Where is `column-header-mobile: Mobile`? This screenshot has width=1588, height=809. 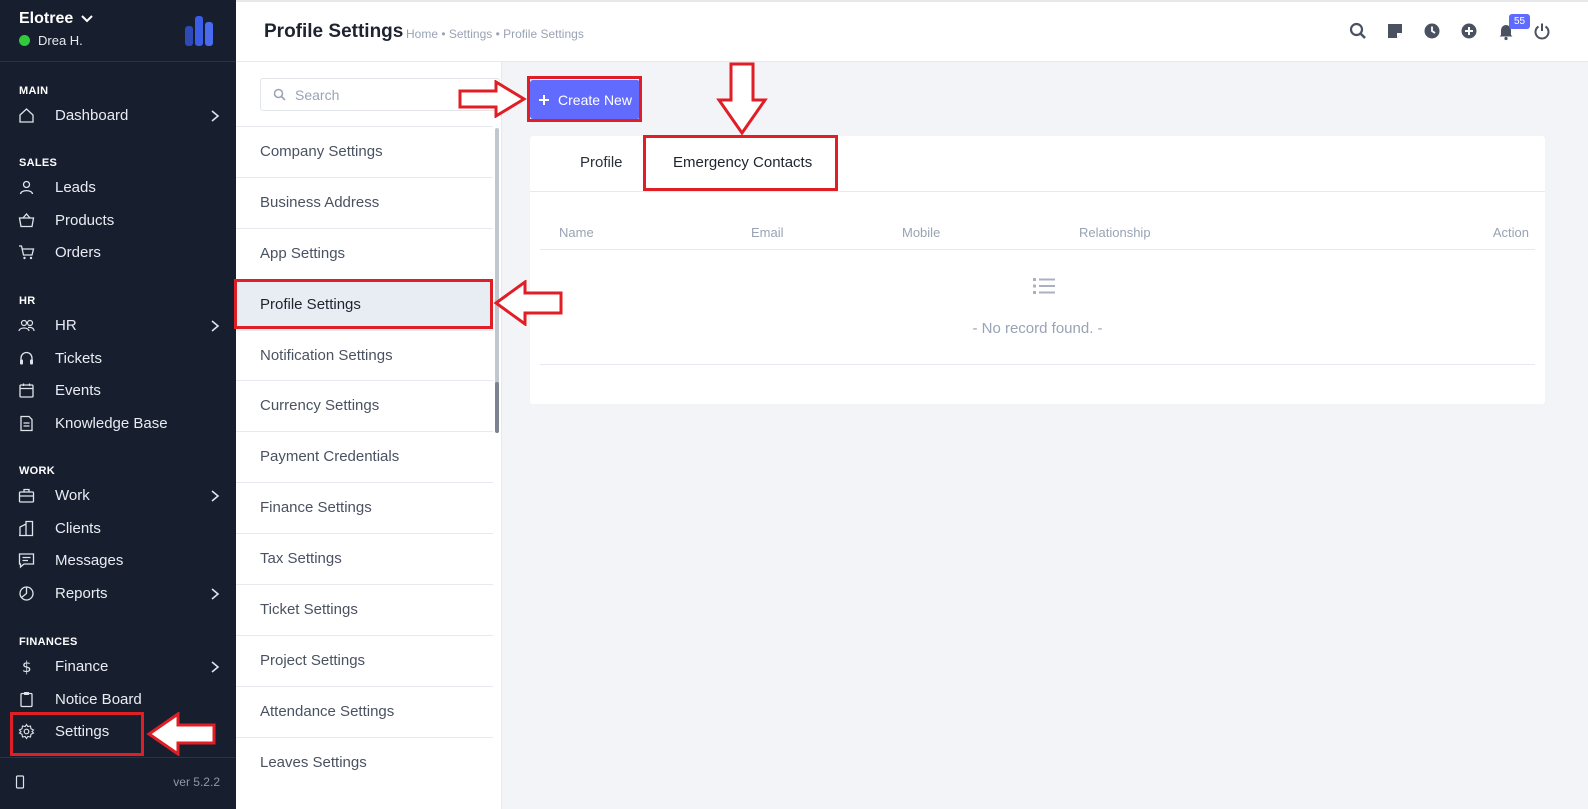 column-header-mobile: Mobile is located at coordinates (921, 232).